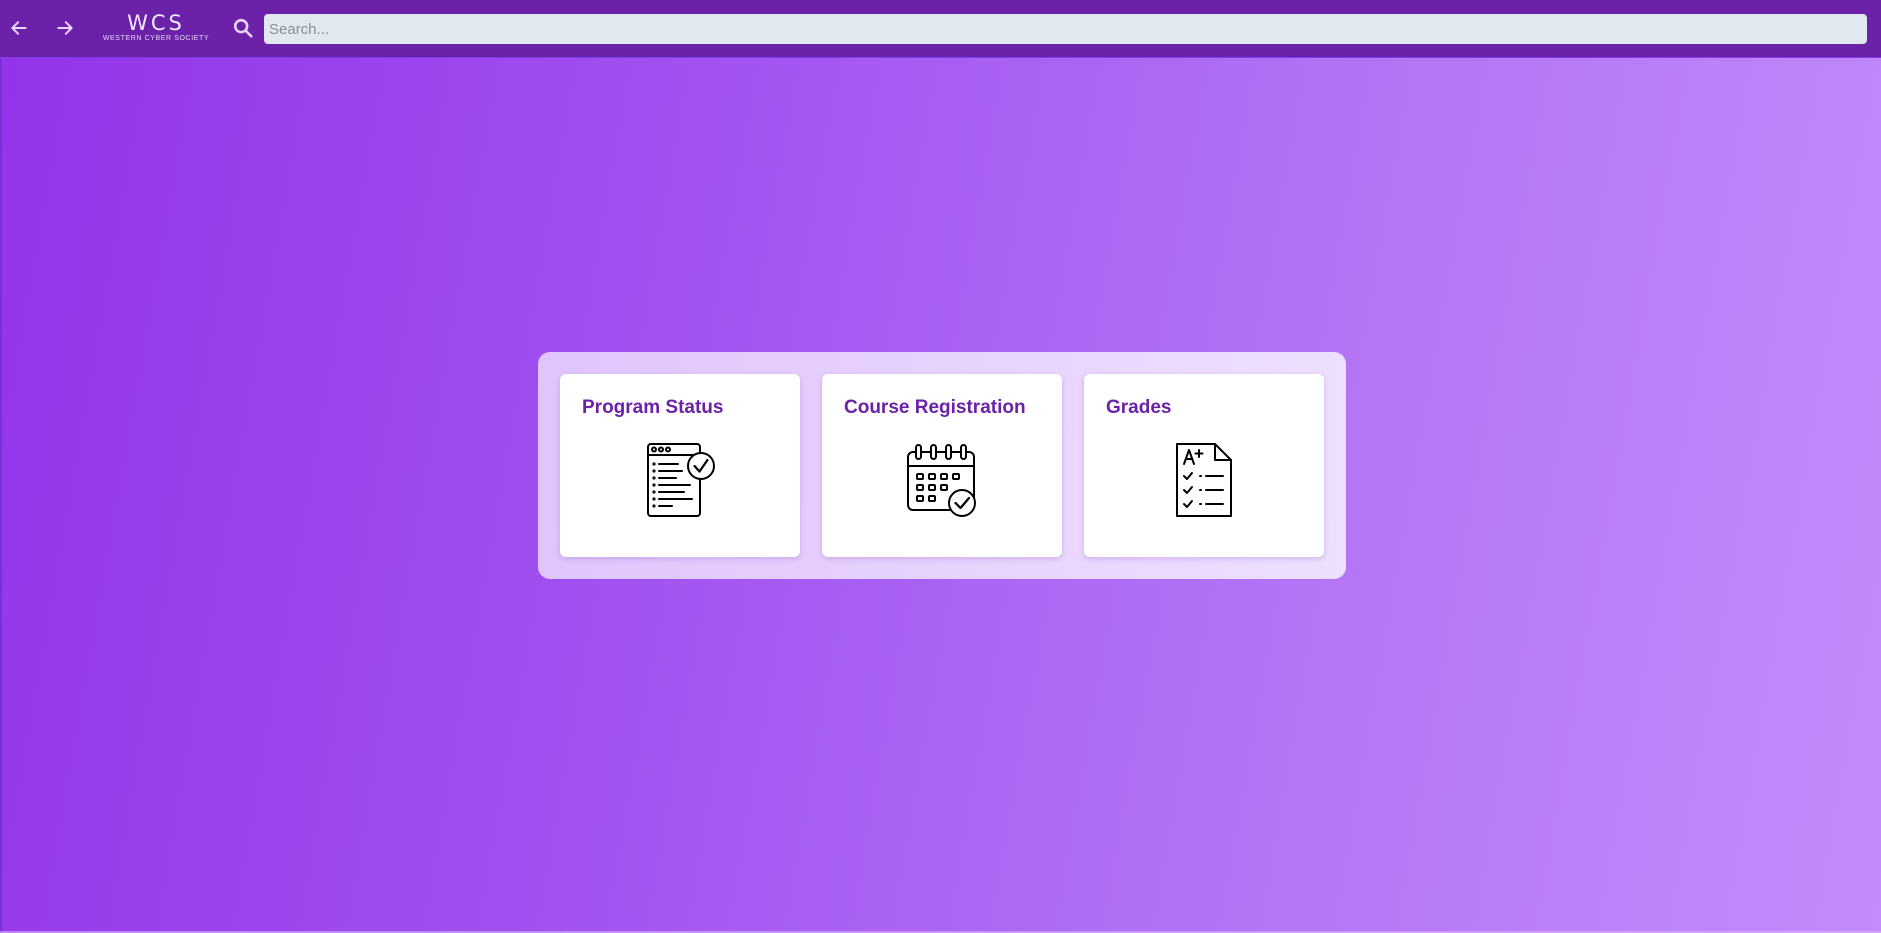 The image size is (1881, 933). What do you see at coordinates (941, 480) in the screenshot?
I see `calendar-check-icon` at bounding box center [941, 480].